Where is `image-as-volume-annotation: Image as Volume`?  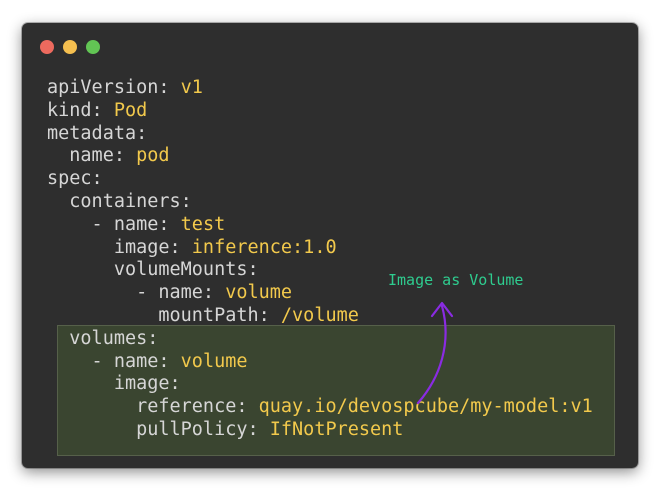
image-as-volume-annotation: Image as Volume is located at coordinates (456, 280).